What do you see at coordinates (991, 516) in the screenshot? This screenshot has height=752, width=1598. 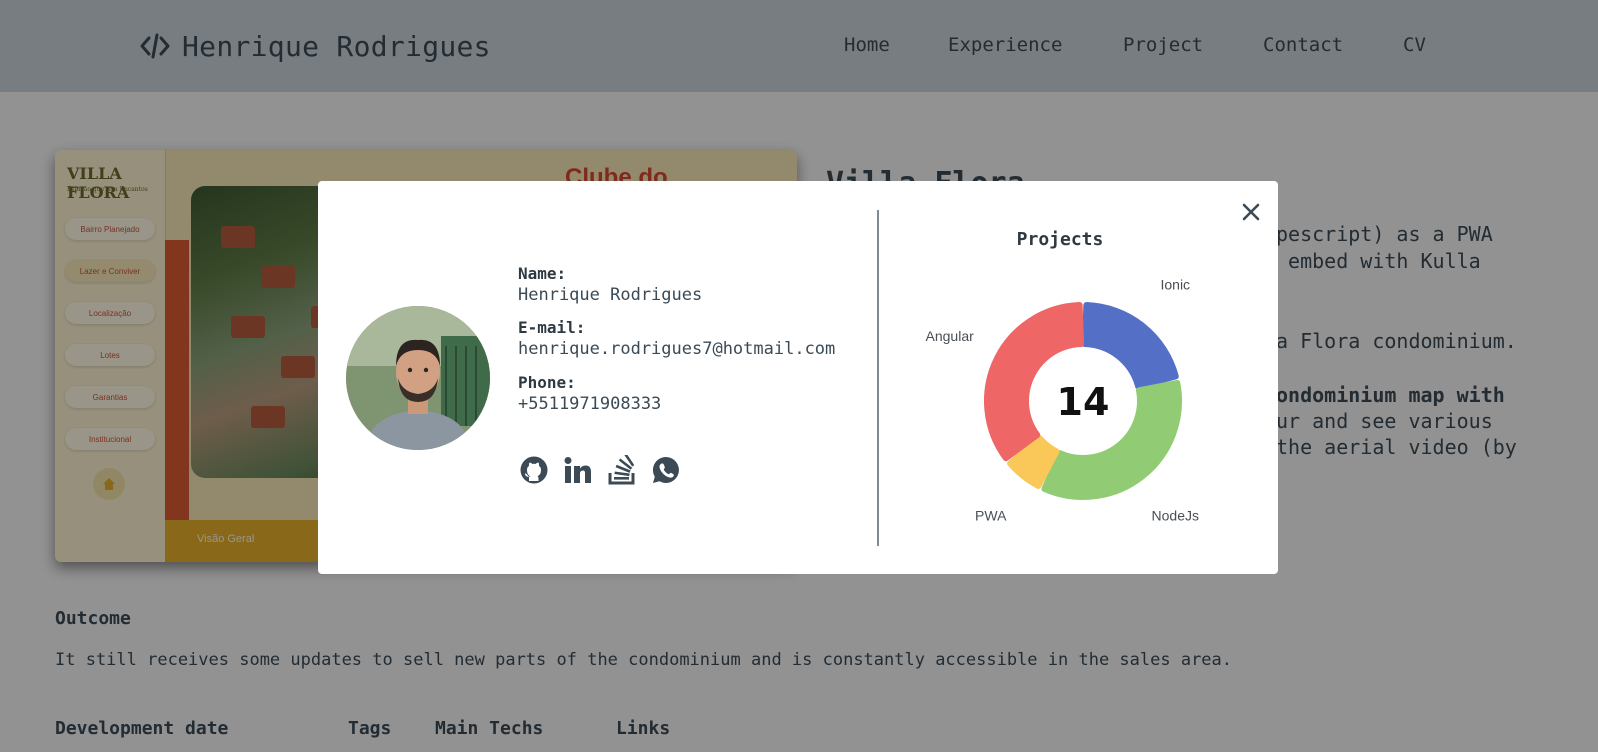 I see `slice-label-pwa: PWA` at bounding box center [991, 516].